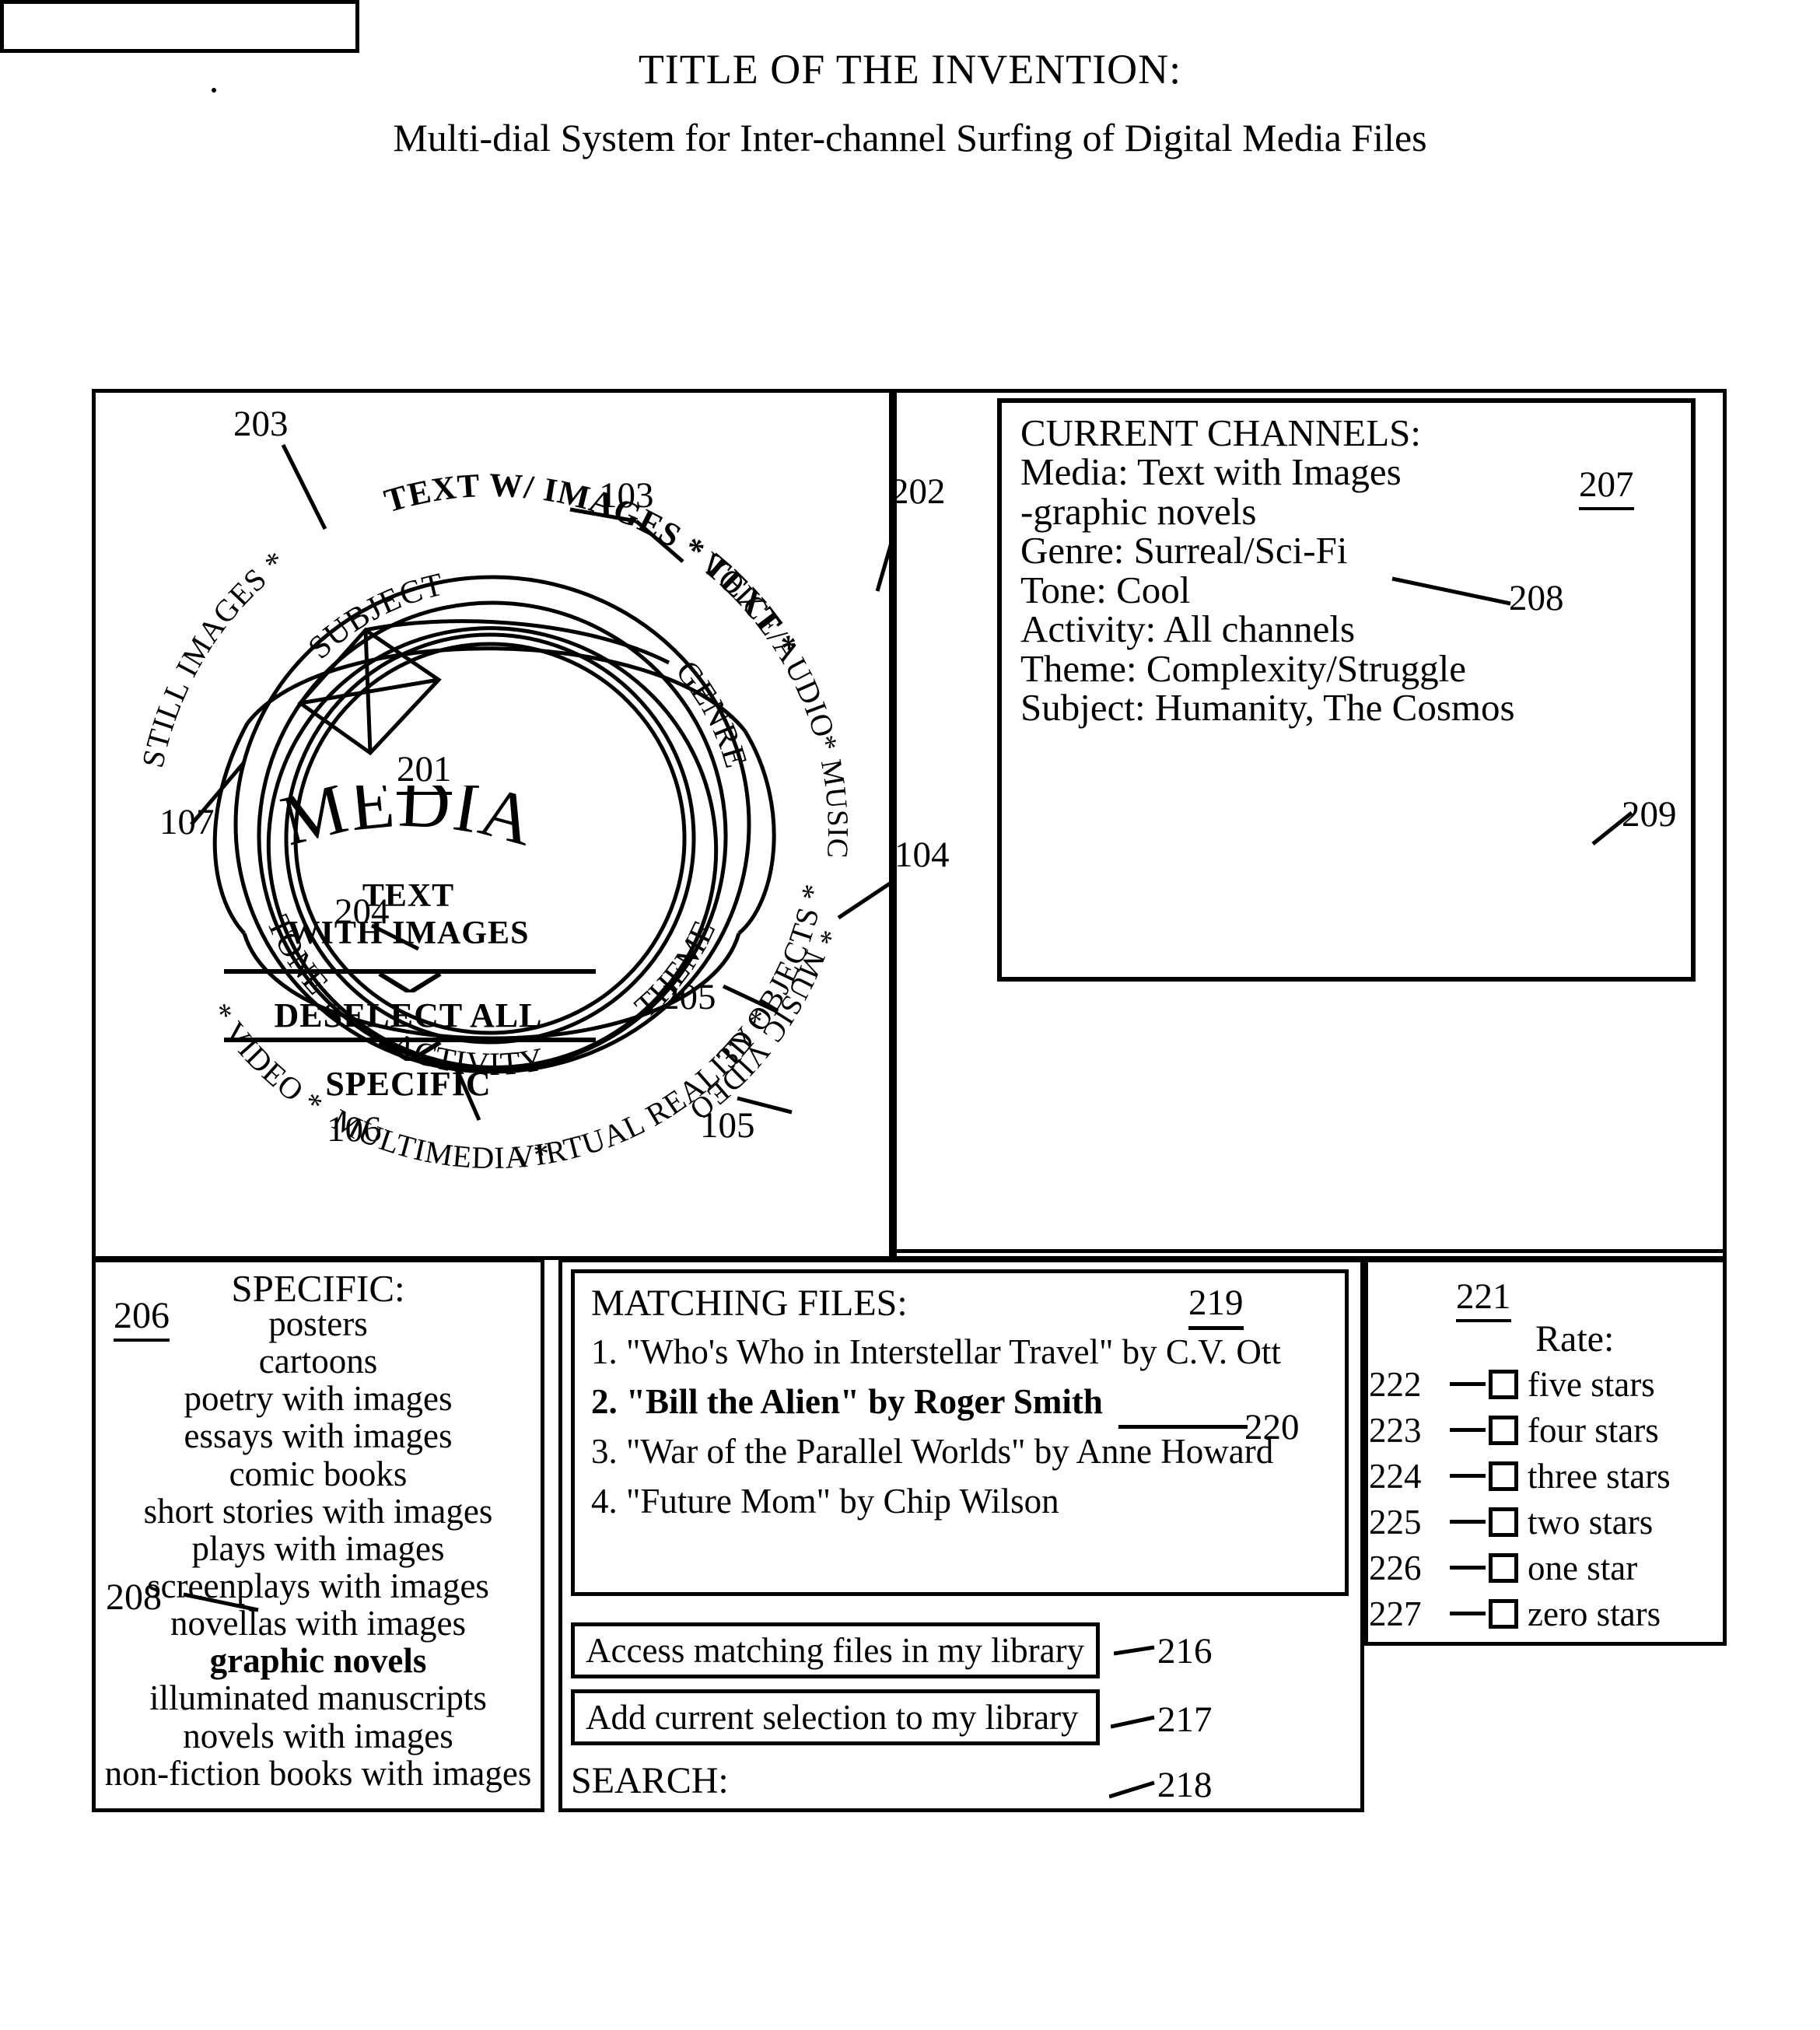  Describe the element at coordinates (965, 1502) in the screenshot. I see `list-item: 4. "Future Mom" by Chip Wilson` at that location.